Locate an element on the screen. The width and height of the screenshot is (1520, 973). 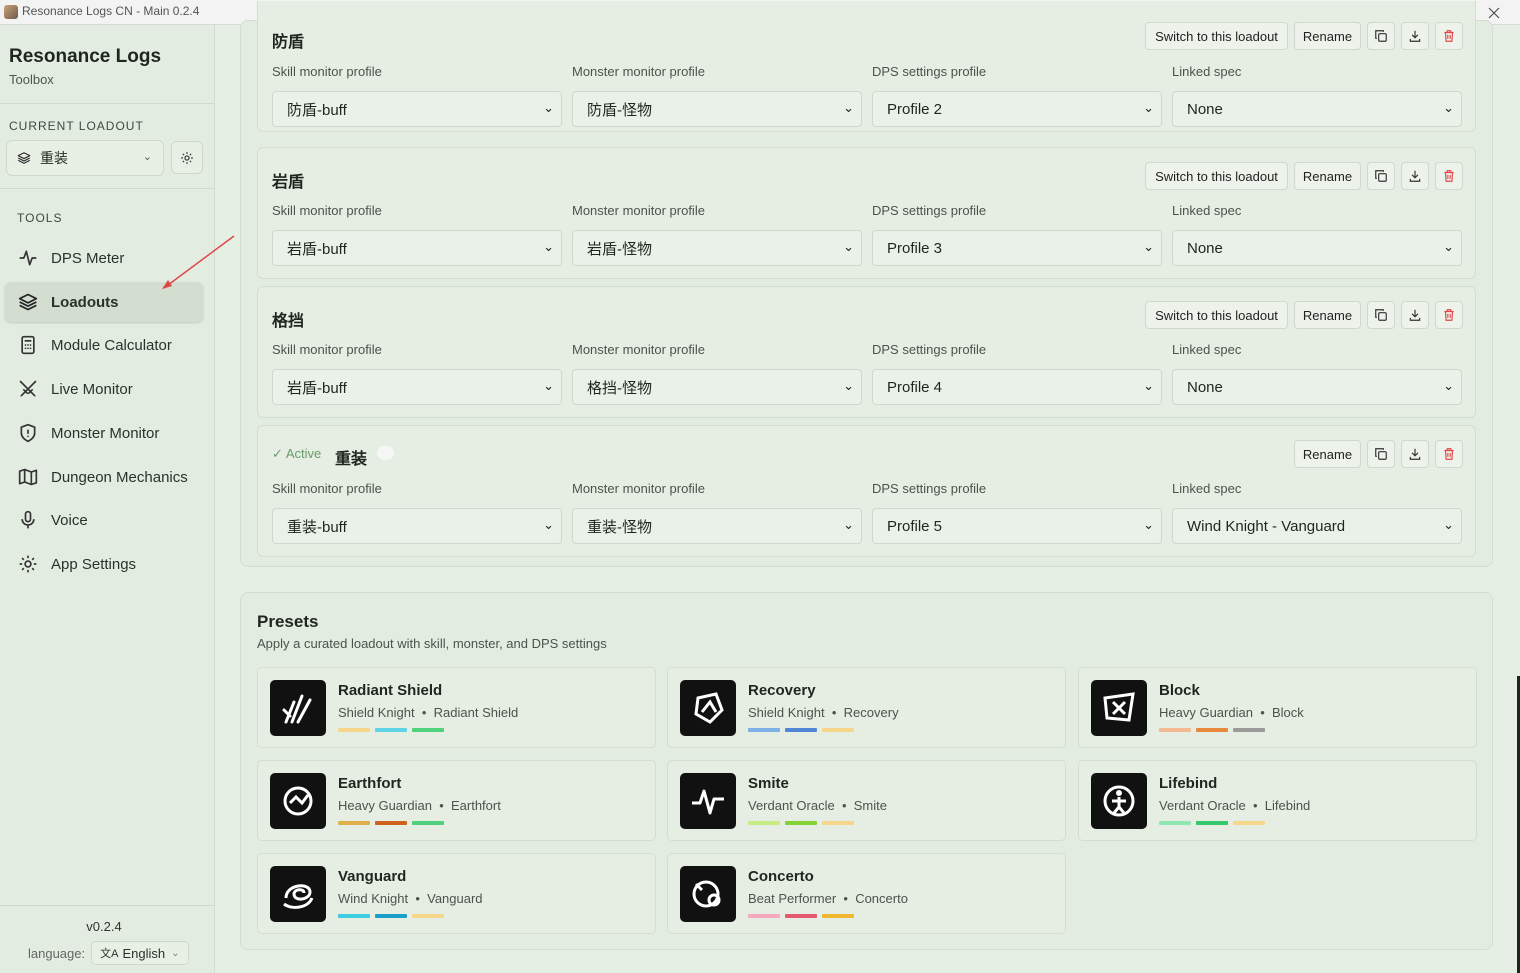
sidebar-item-live-monitor: Live Monitor is located at coordinates (104, 389).